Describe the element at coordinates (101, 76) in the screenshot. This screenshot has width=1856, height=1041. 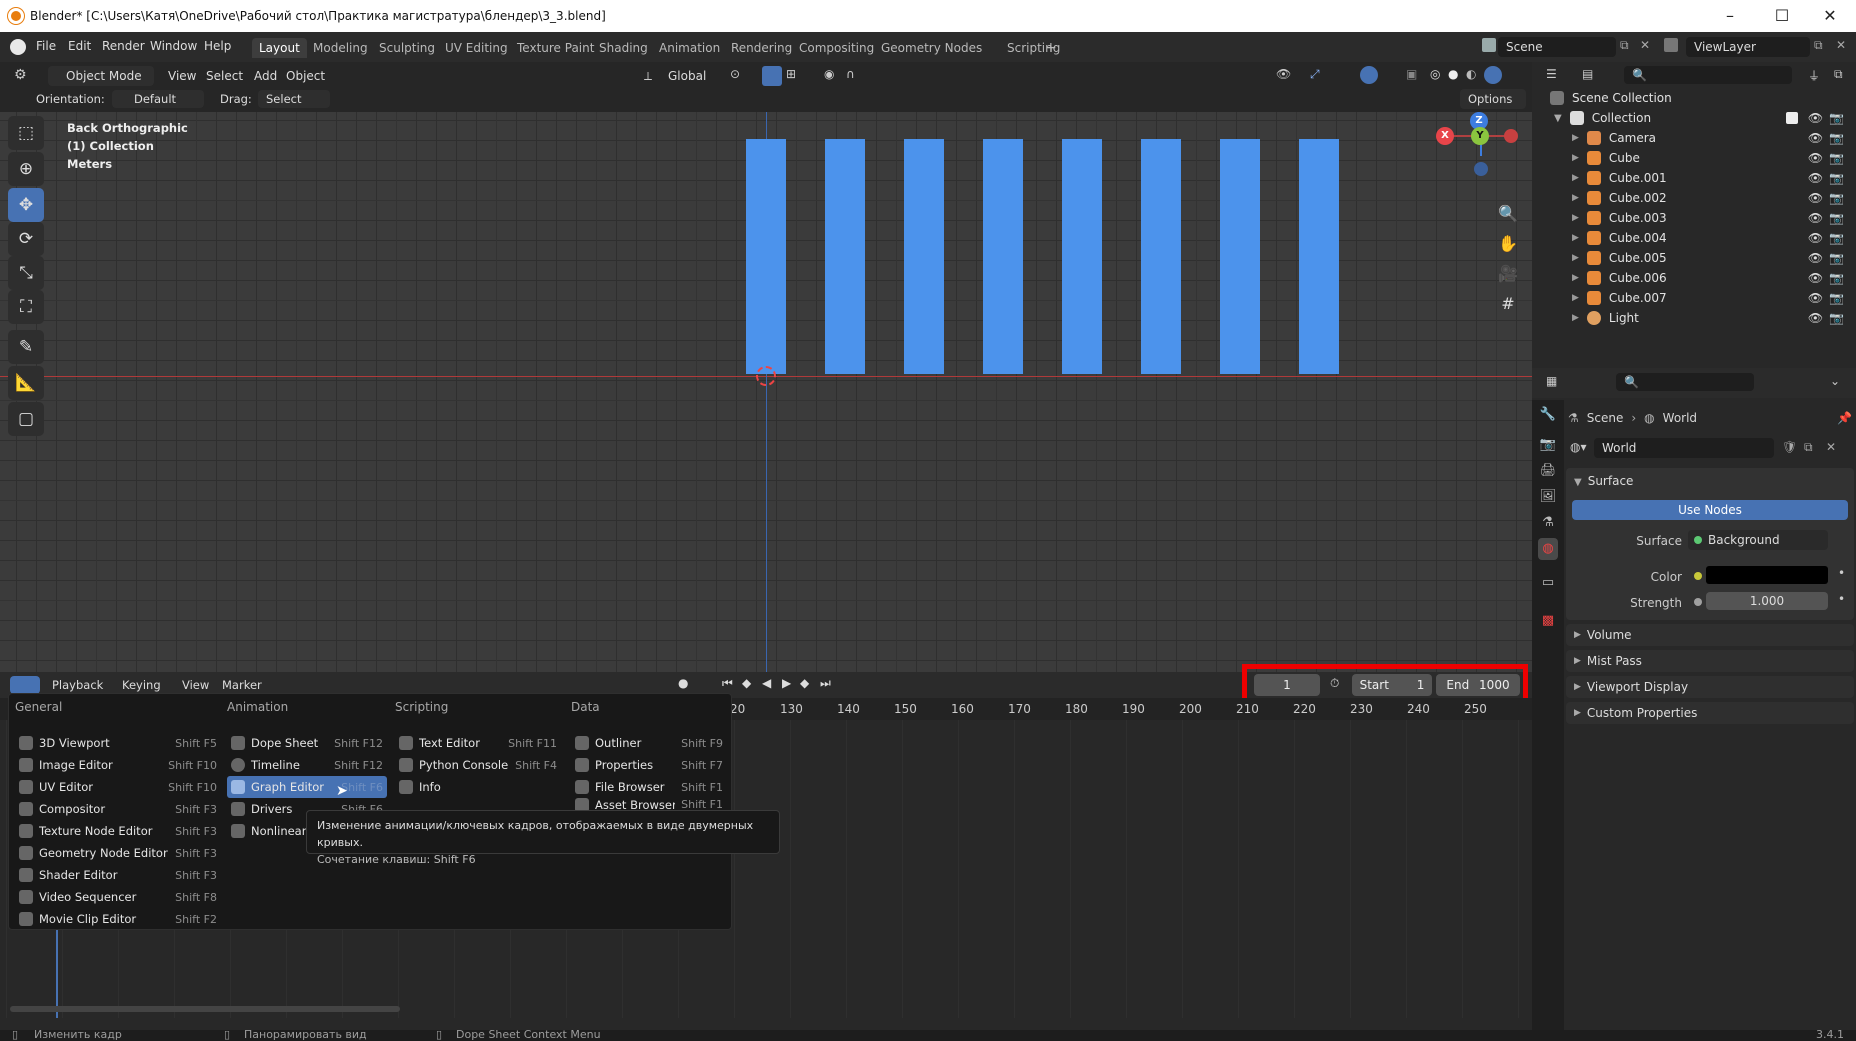
I see `mode-selector: Object Mode` at that location.